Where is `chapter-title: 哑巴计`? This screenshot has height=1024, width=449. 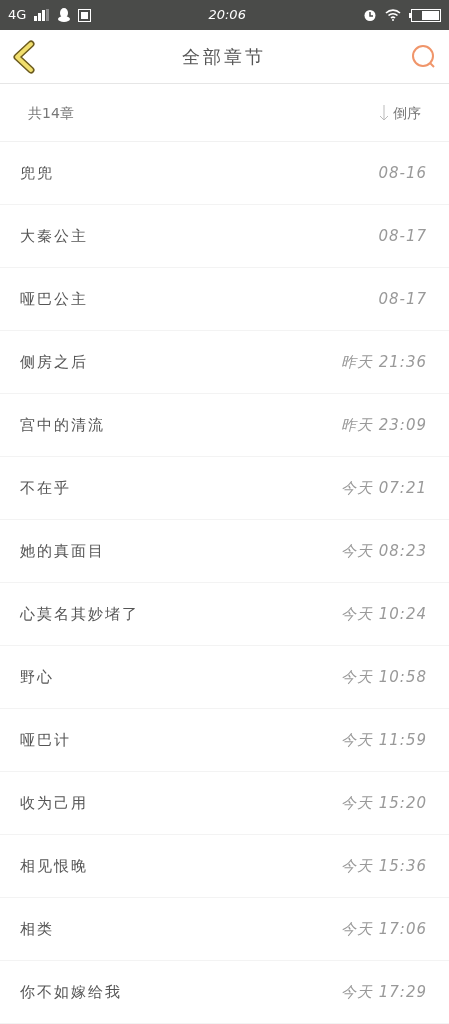 chapter-title: 哑巴计 is located at coordinates (45, 740).